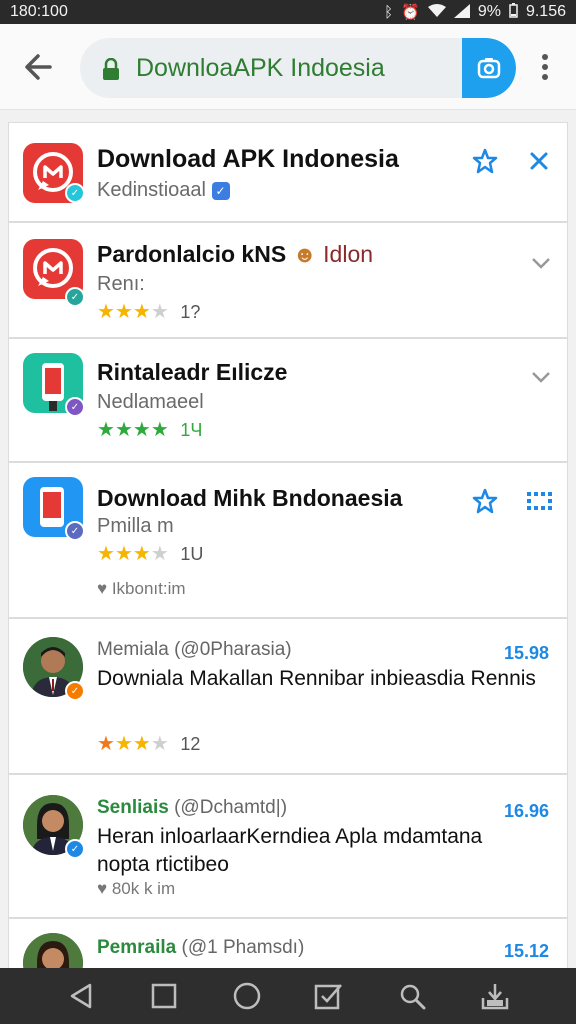 The height and width of the screenshot is (1024, 576). Describe the element at coordinates (81, 996) in the screenshot. I see `back-nav-button` at that location.